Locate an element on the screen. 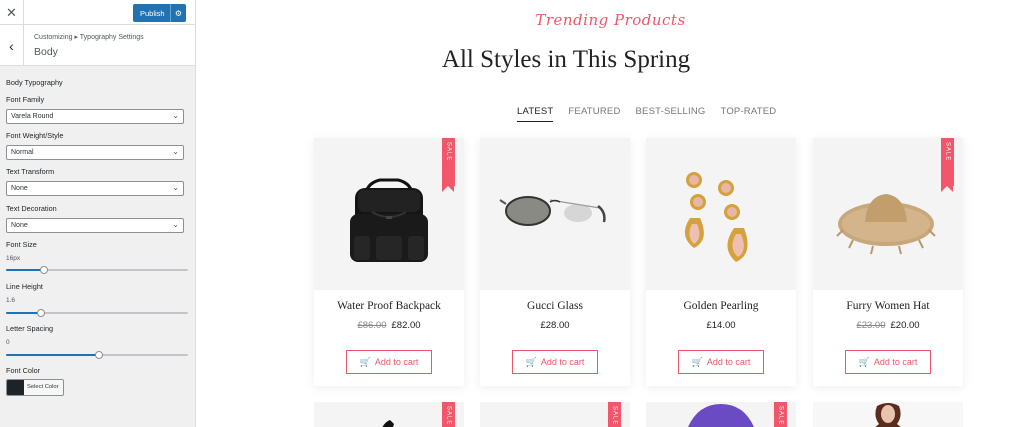  font-size-label: Font Size is located at coordinates (21, 244).